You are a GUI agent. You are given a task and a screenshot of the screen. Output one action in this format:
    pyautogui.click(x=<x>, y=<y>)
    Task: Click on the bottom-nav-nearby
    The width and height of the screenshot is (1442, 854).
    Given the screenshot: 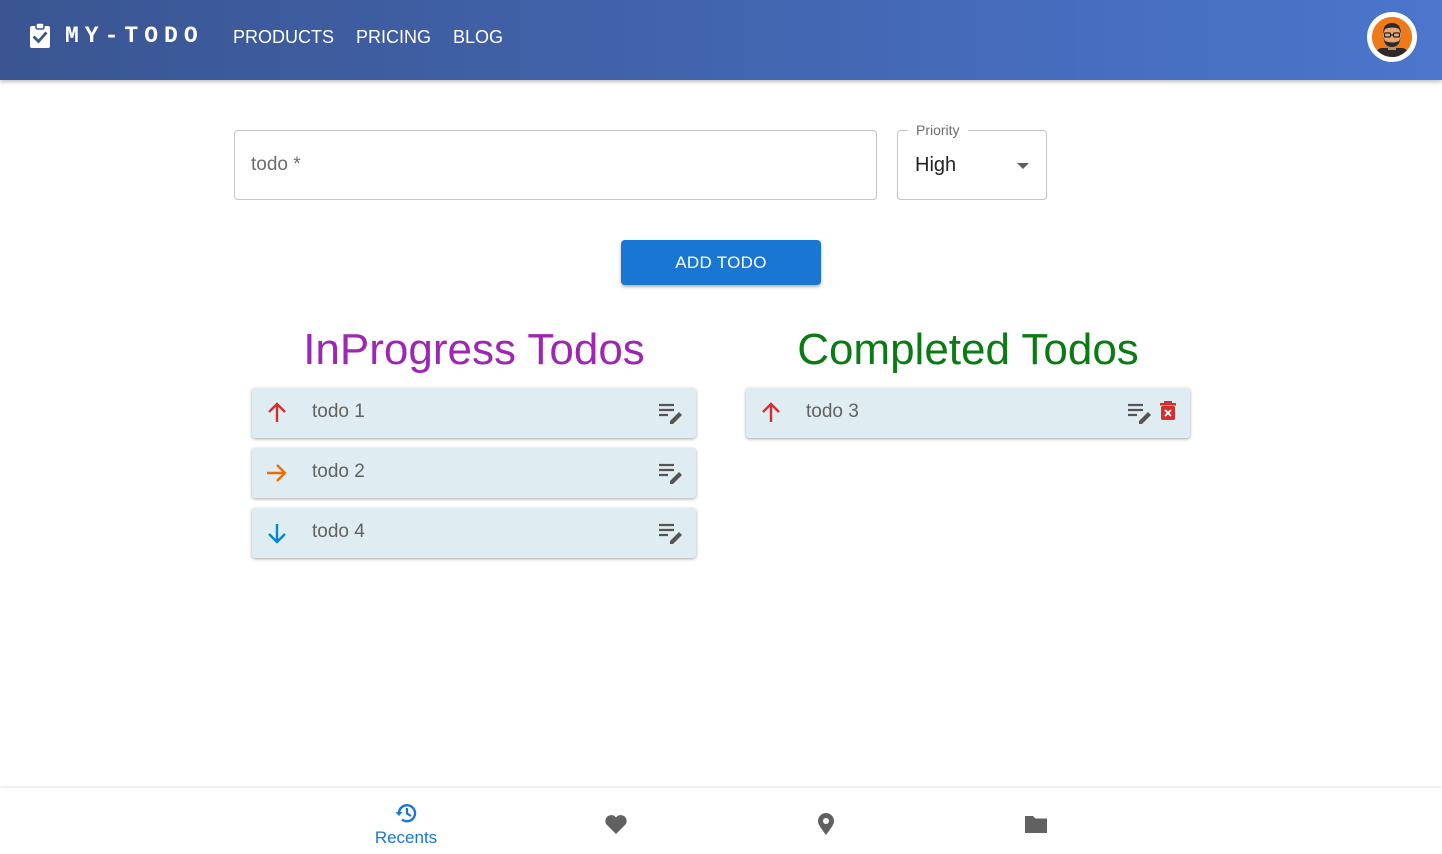 What is the action you would take?
    pyautogui.click(x=826, y=821)
    